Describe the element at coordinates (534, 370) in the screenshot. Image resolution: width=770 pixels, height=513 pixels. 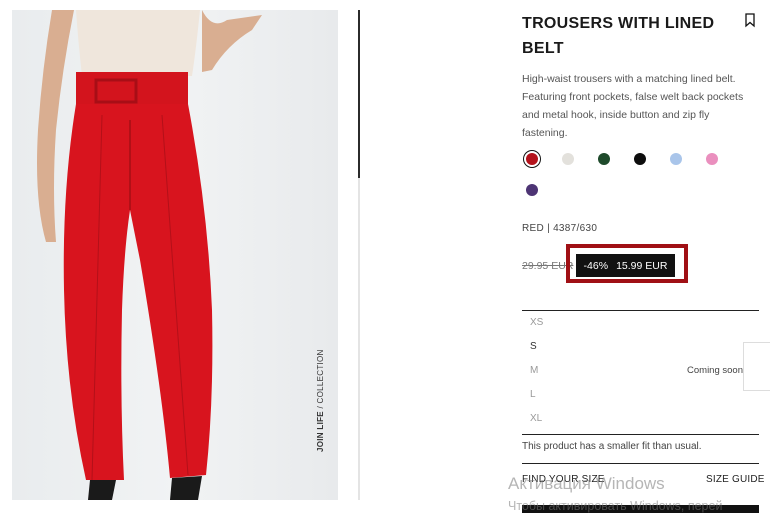
I see `size-option-m: M` at that location.